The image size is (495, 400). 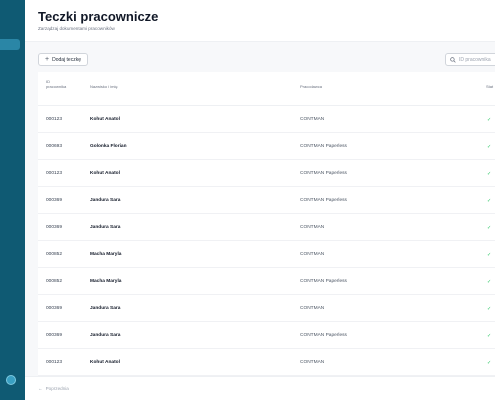 I want to click on add-folder-label: Dodaj teczkę, so click(x=66, y=59).